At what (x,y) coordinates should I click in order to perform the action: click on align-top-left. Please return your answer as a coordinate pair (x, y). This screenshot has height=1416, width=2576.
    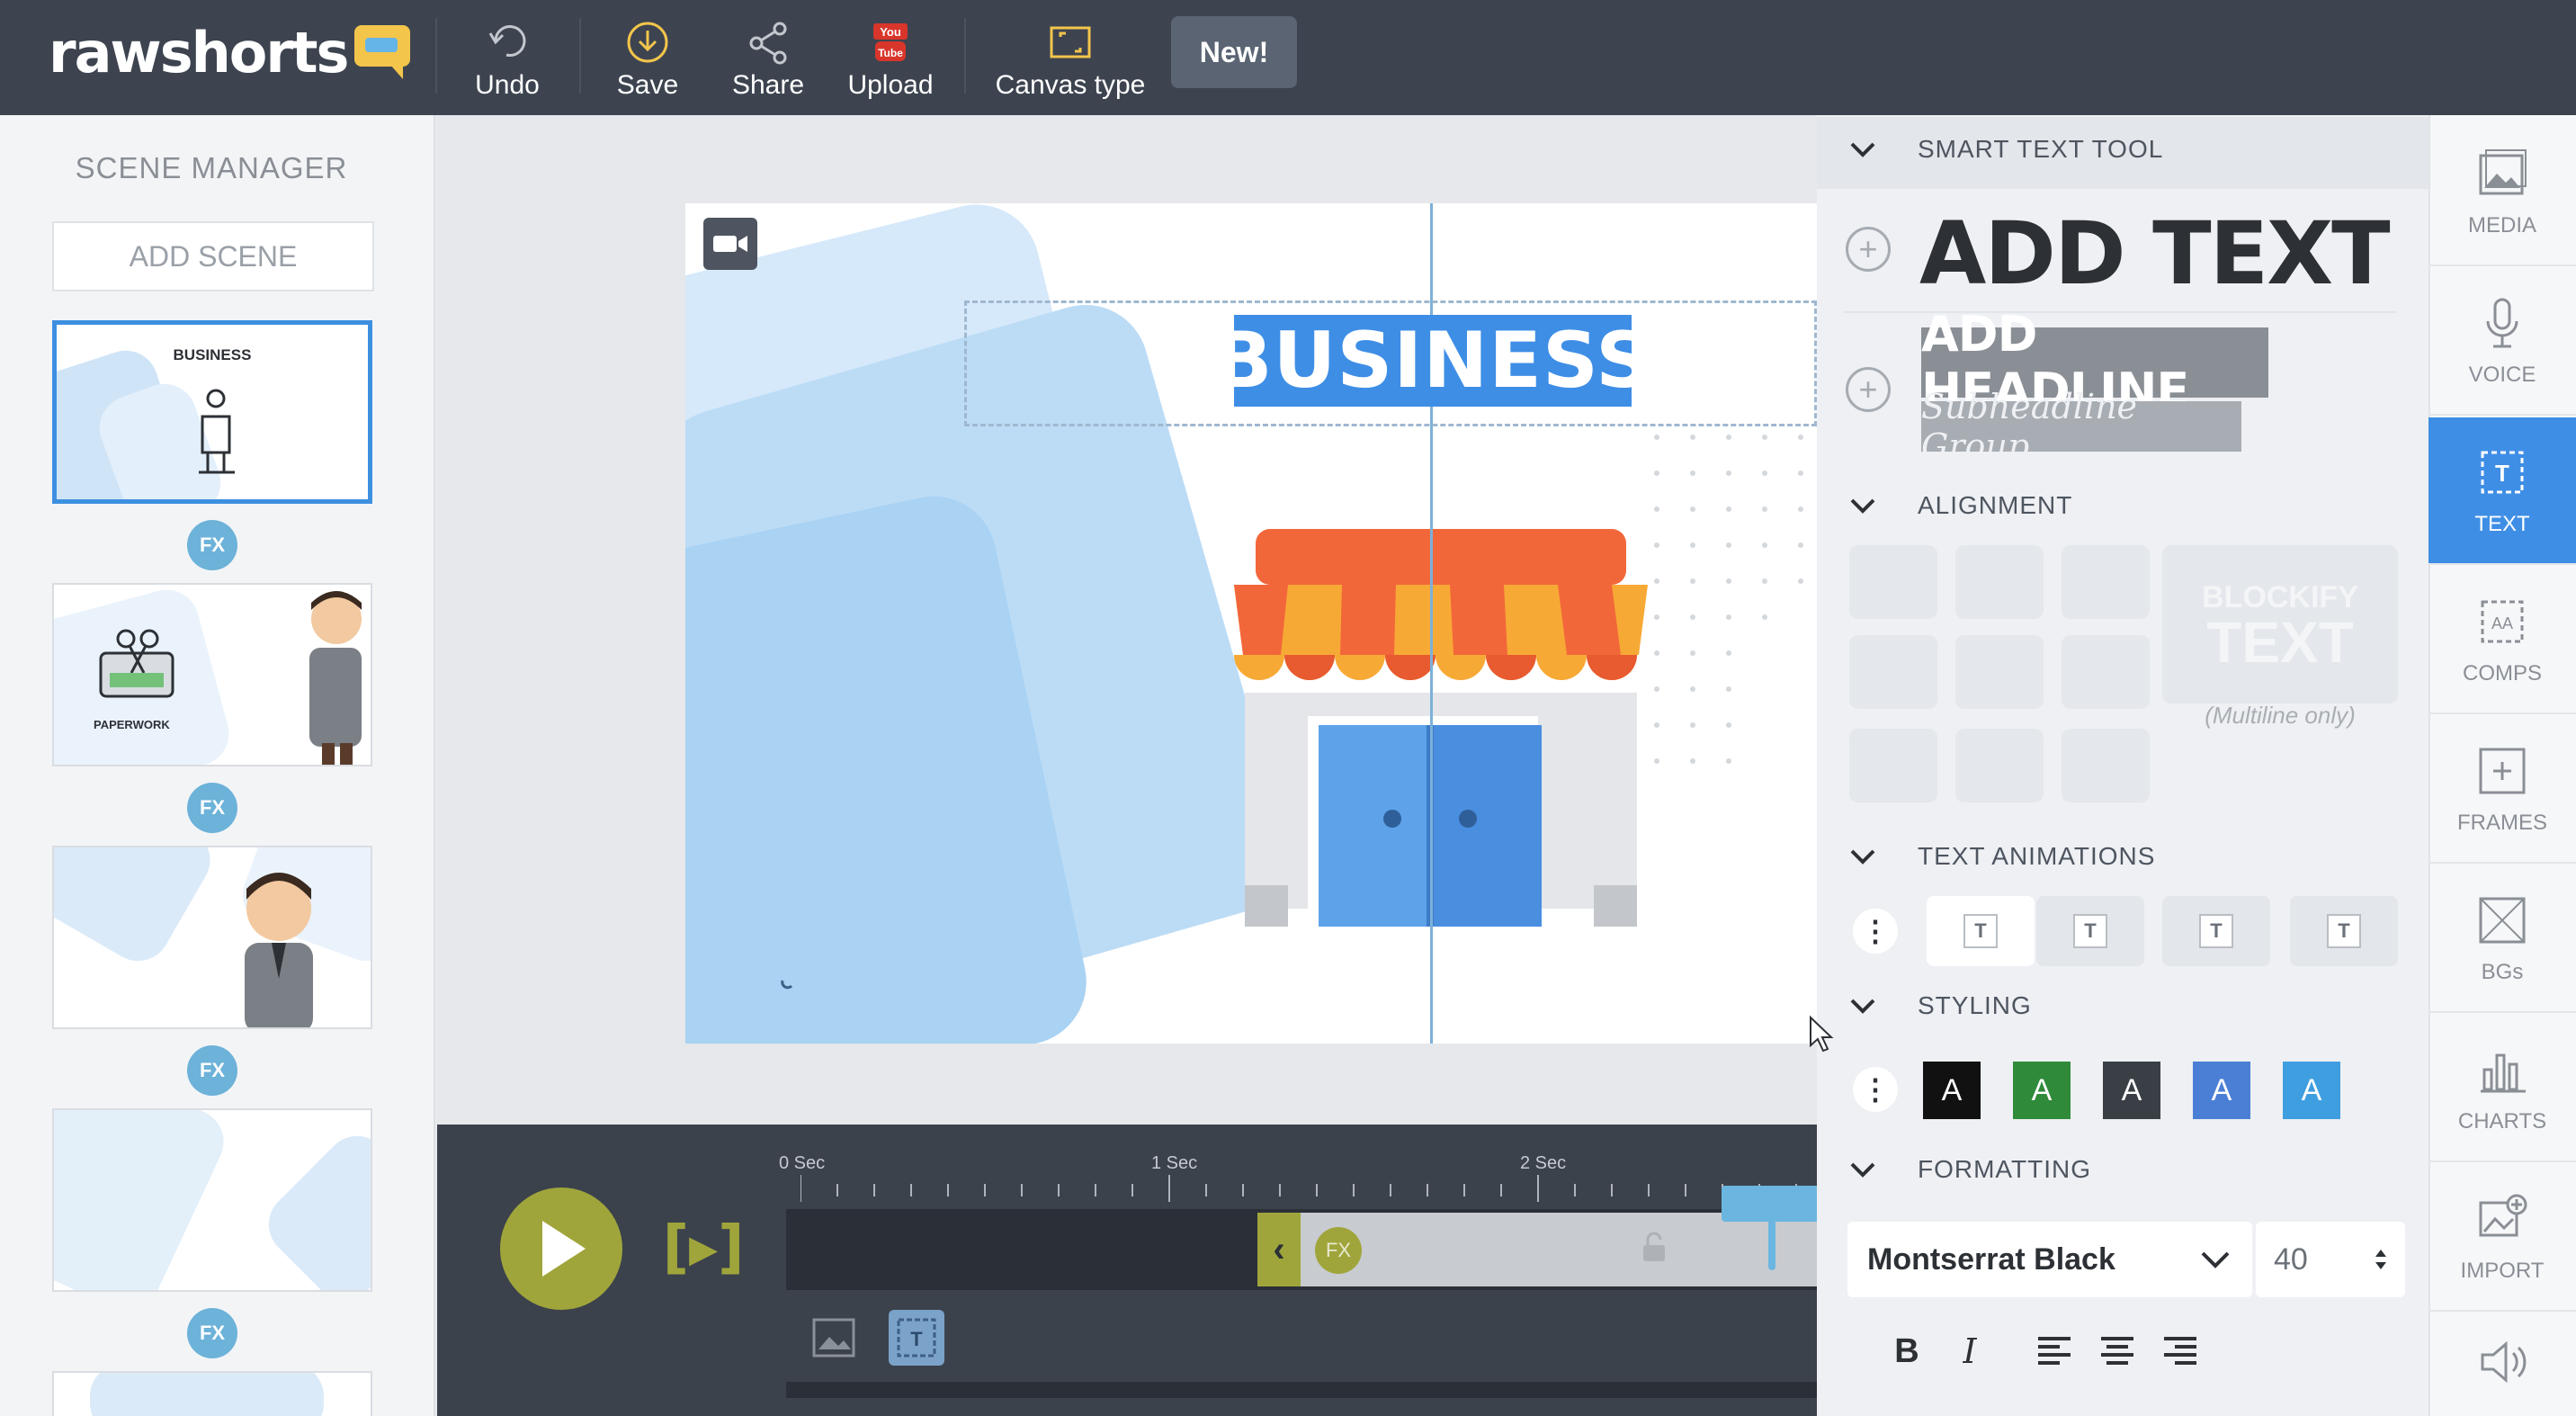
    Looking at the image, I should click on (1893, 582).